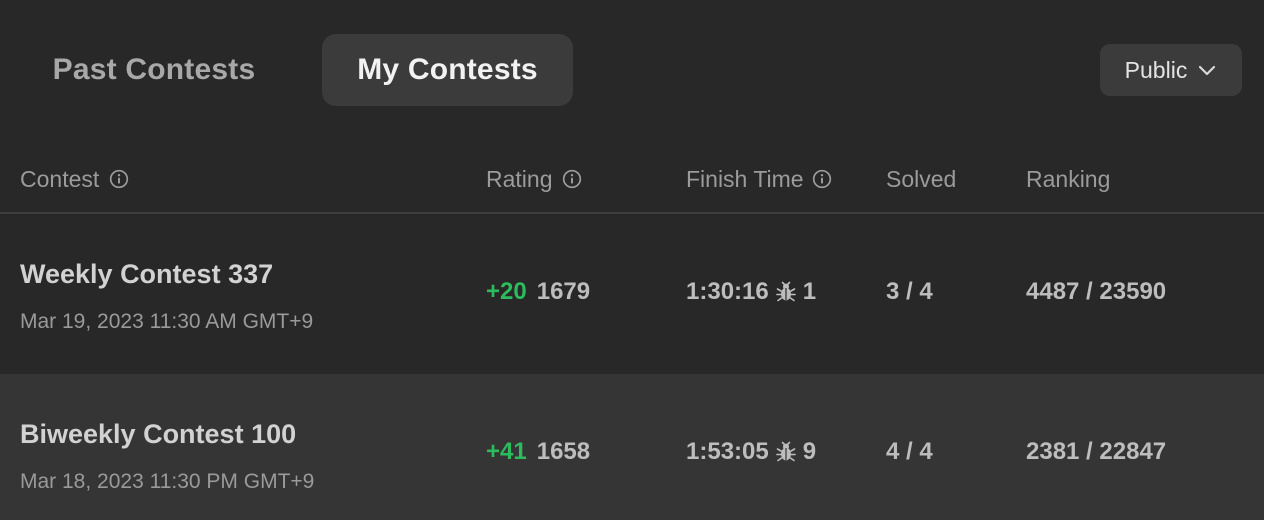  I want to click on column-header-ranking-label: Ranking, so click(1068, 178).